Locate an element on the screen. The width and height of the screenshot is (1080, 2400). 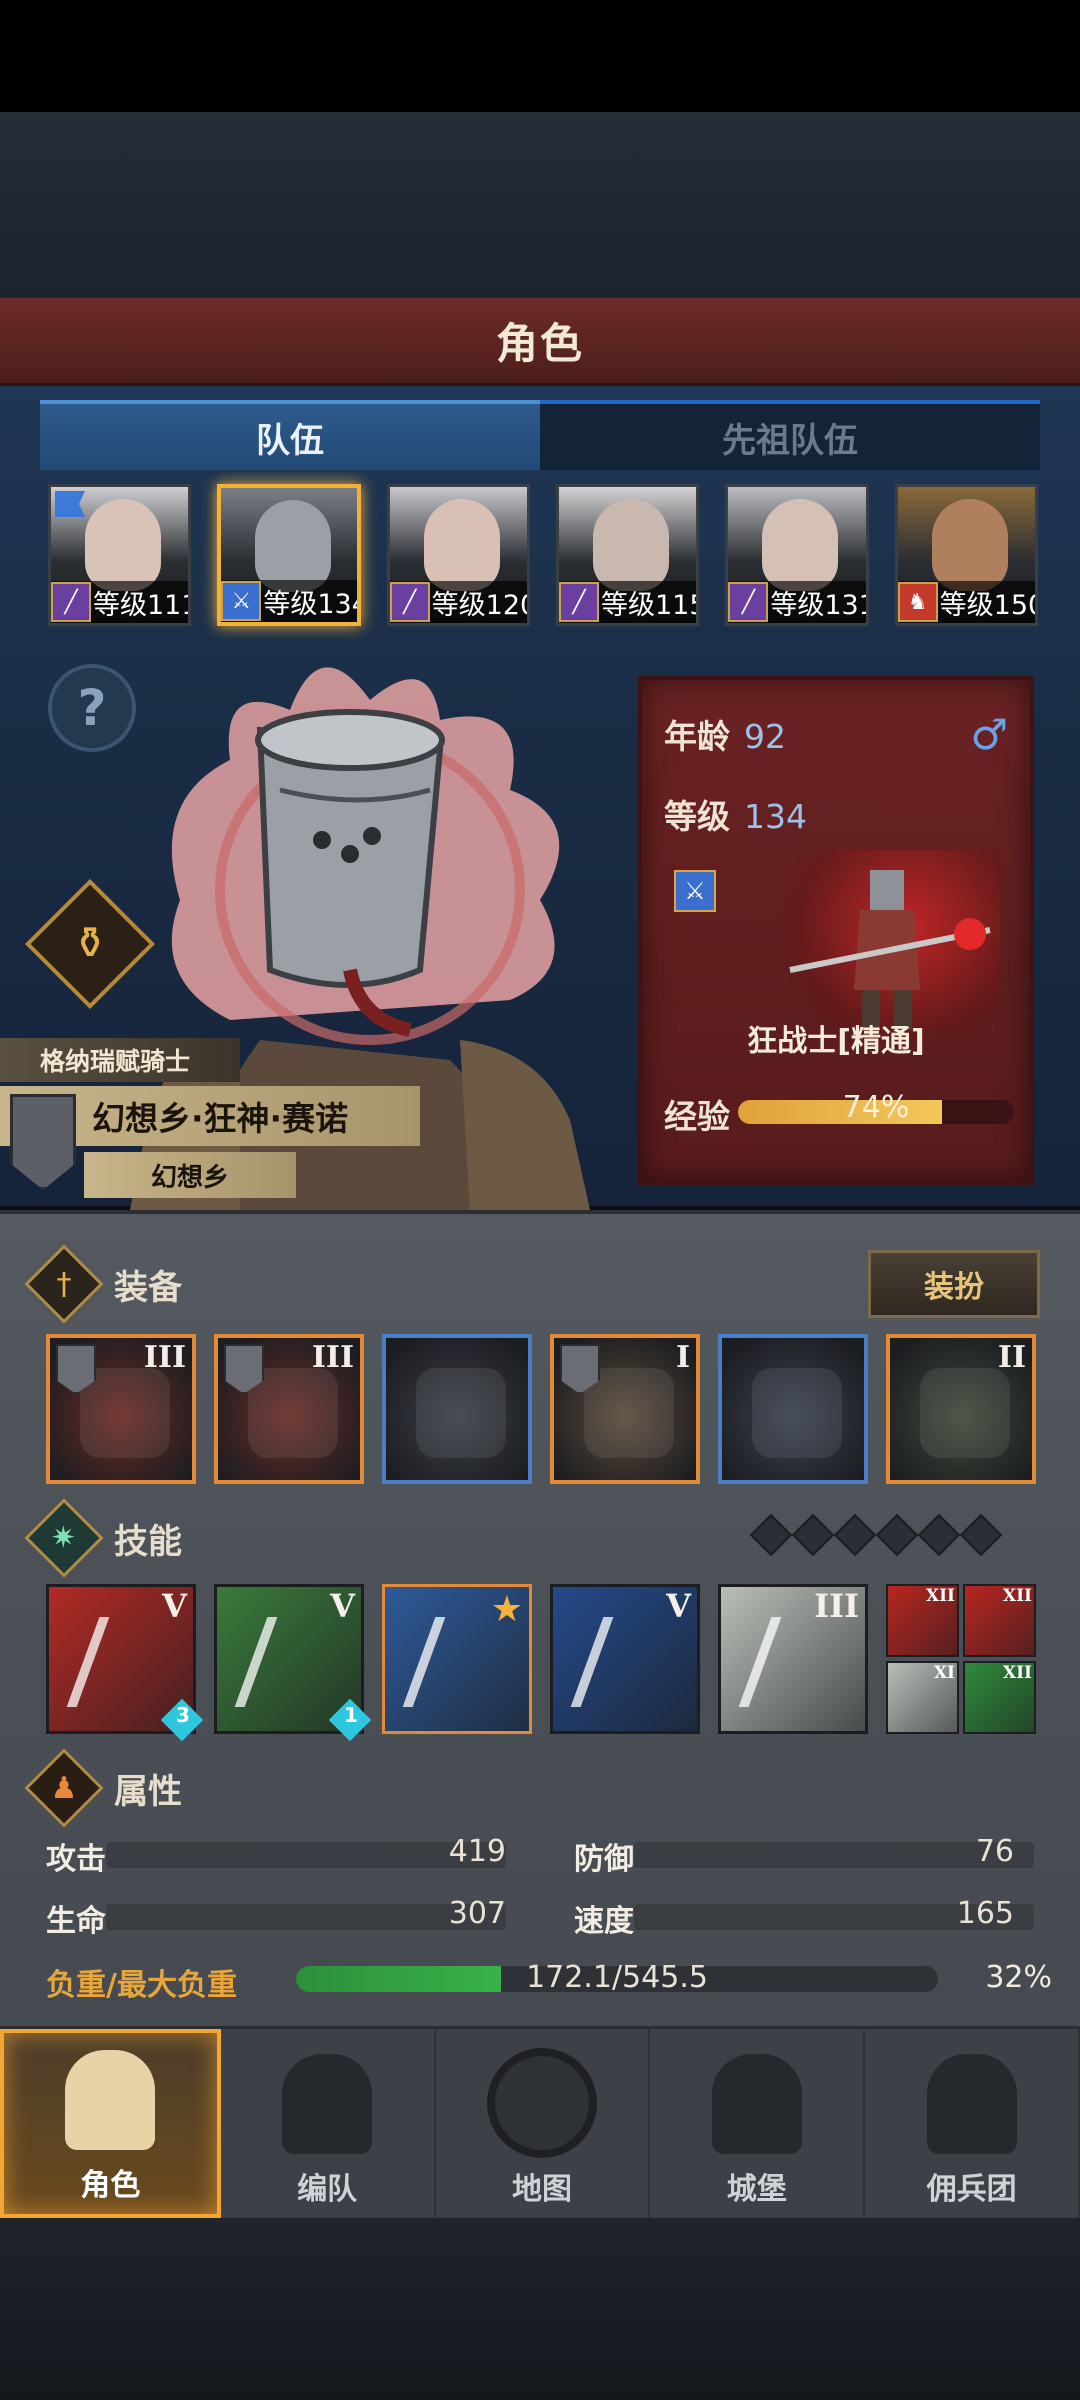
nav-compass: 地图 is located at coordinates (543, 2123).